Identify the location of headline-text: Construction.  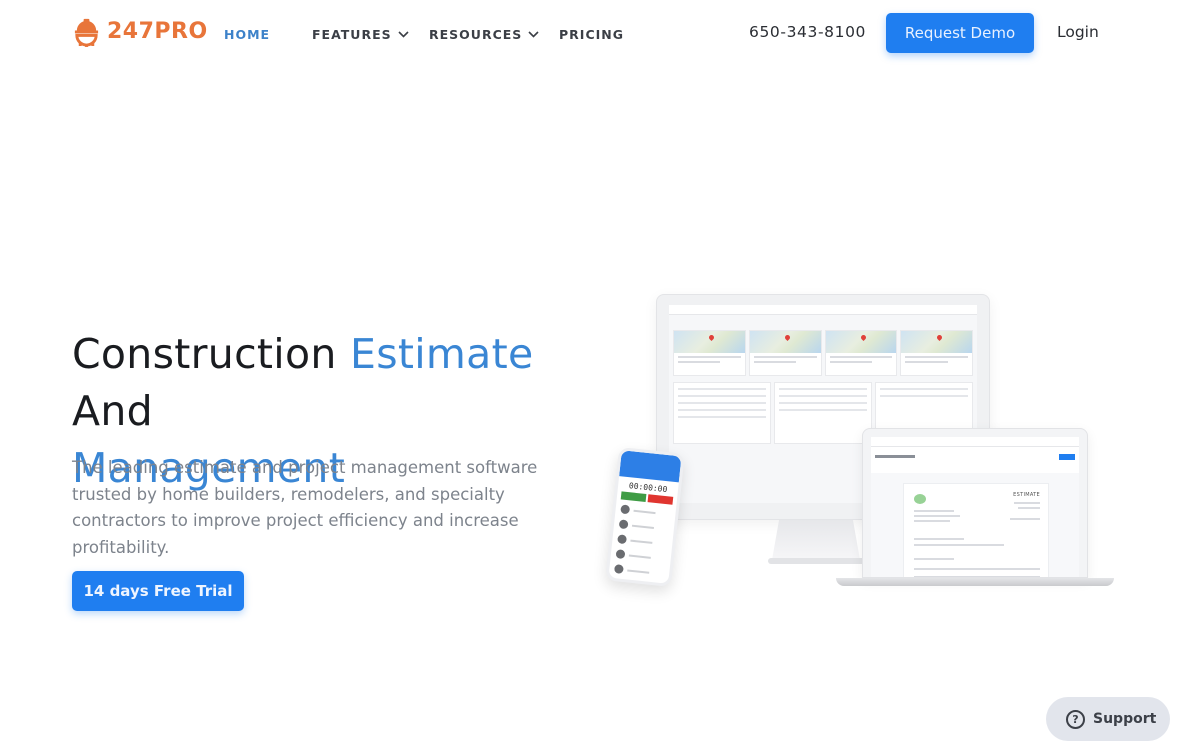
(211, 354).